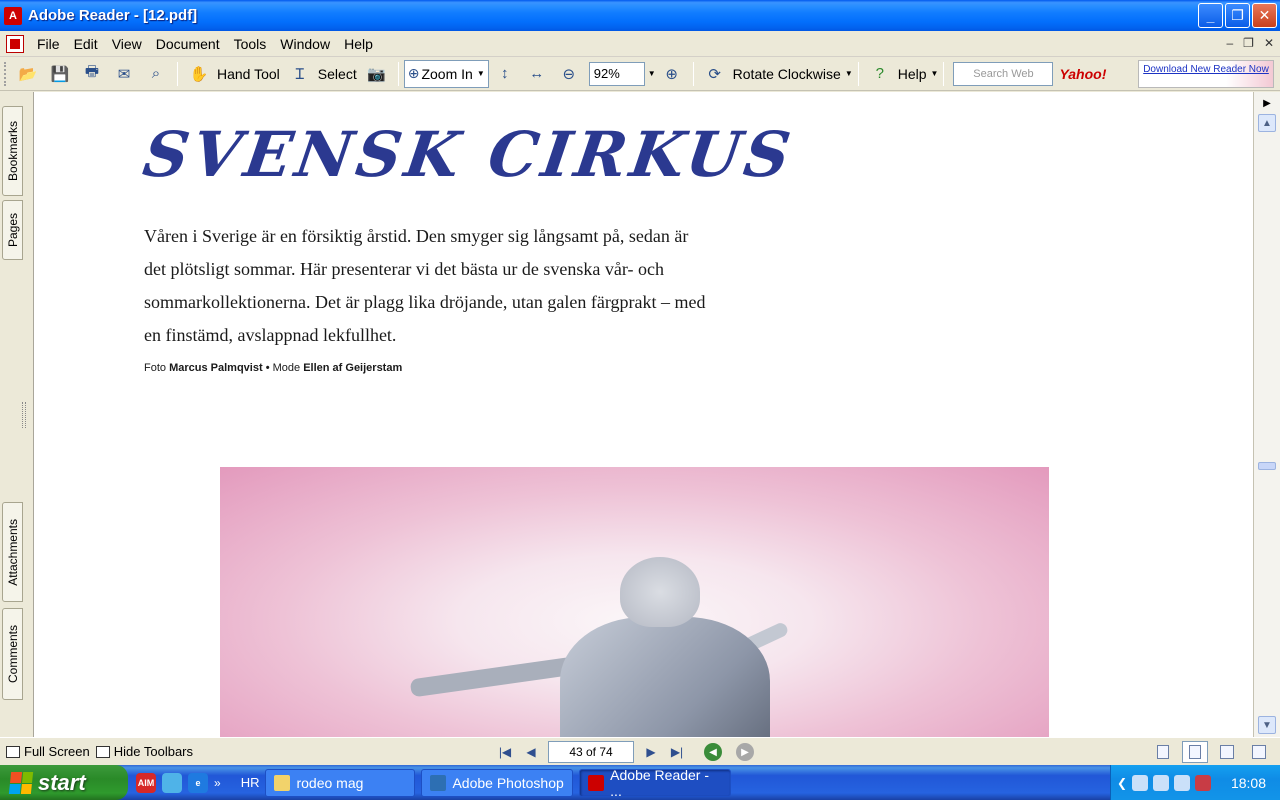 This screenshot has height=800, width=1280. Describe the element at coordinates (616, 73) in the screenshot. I see `zoom-percentage-input: 92%` at that location.